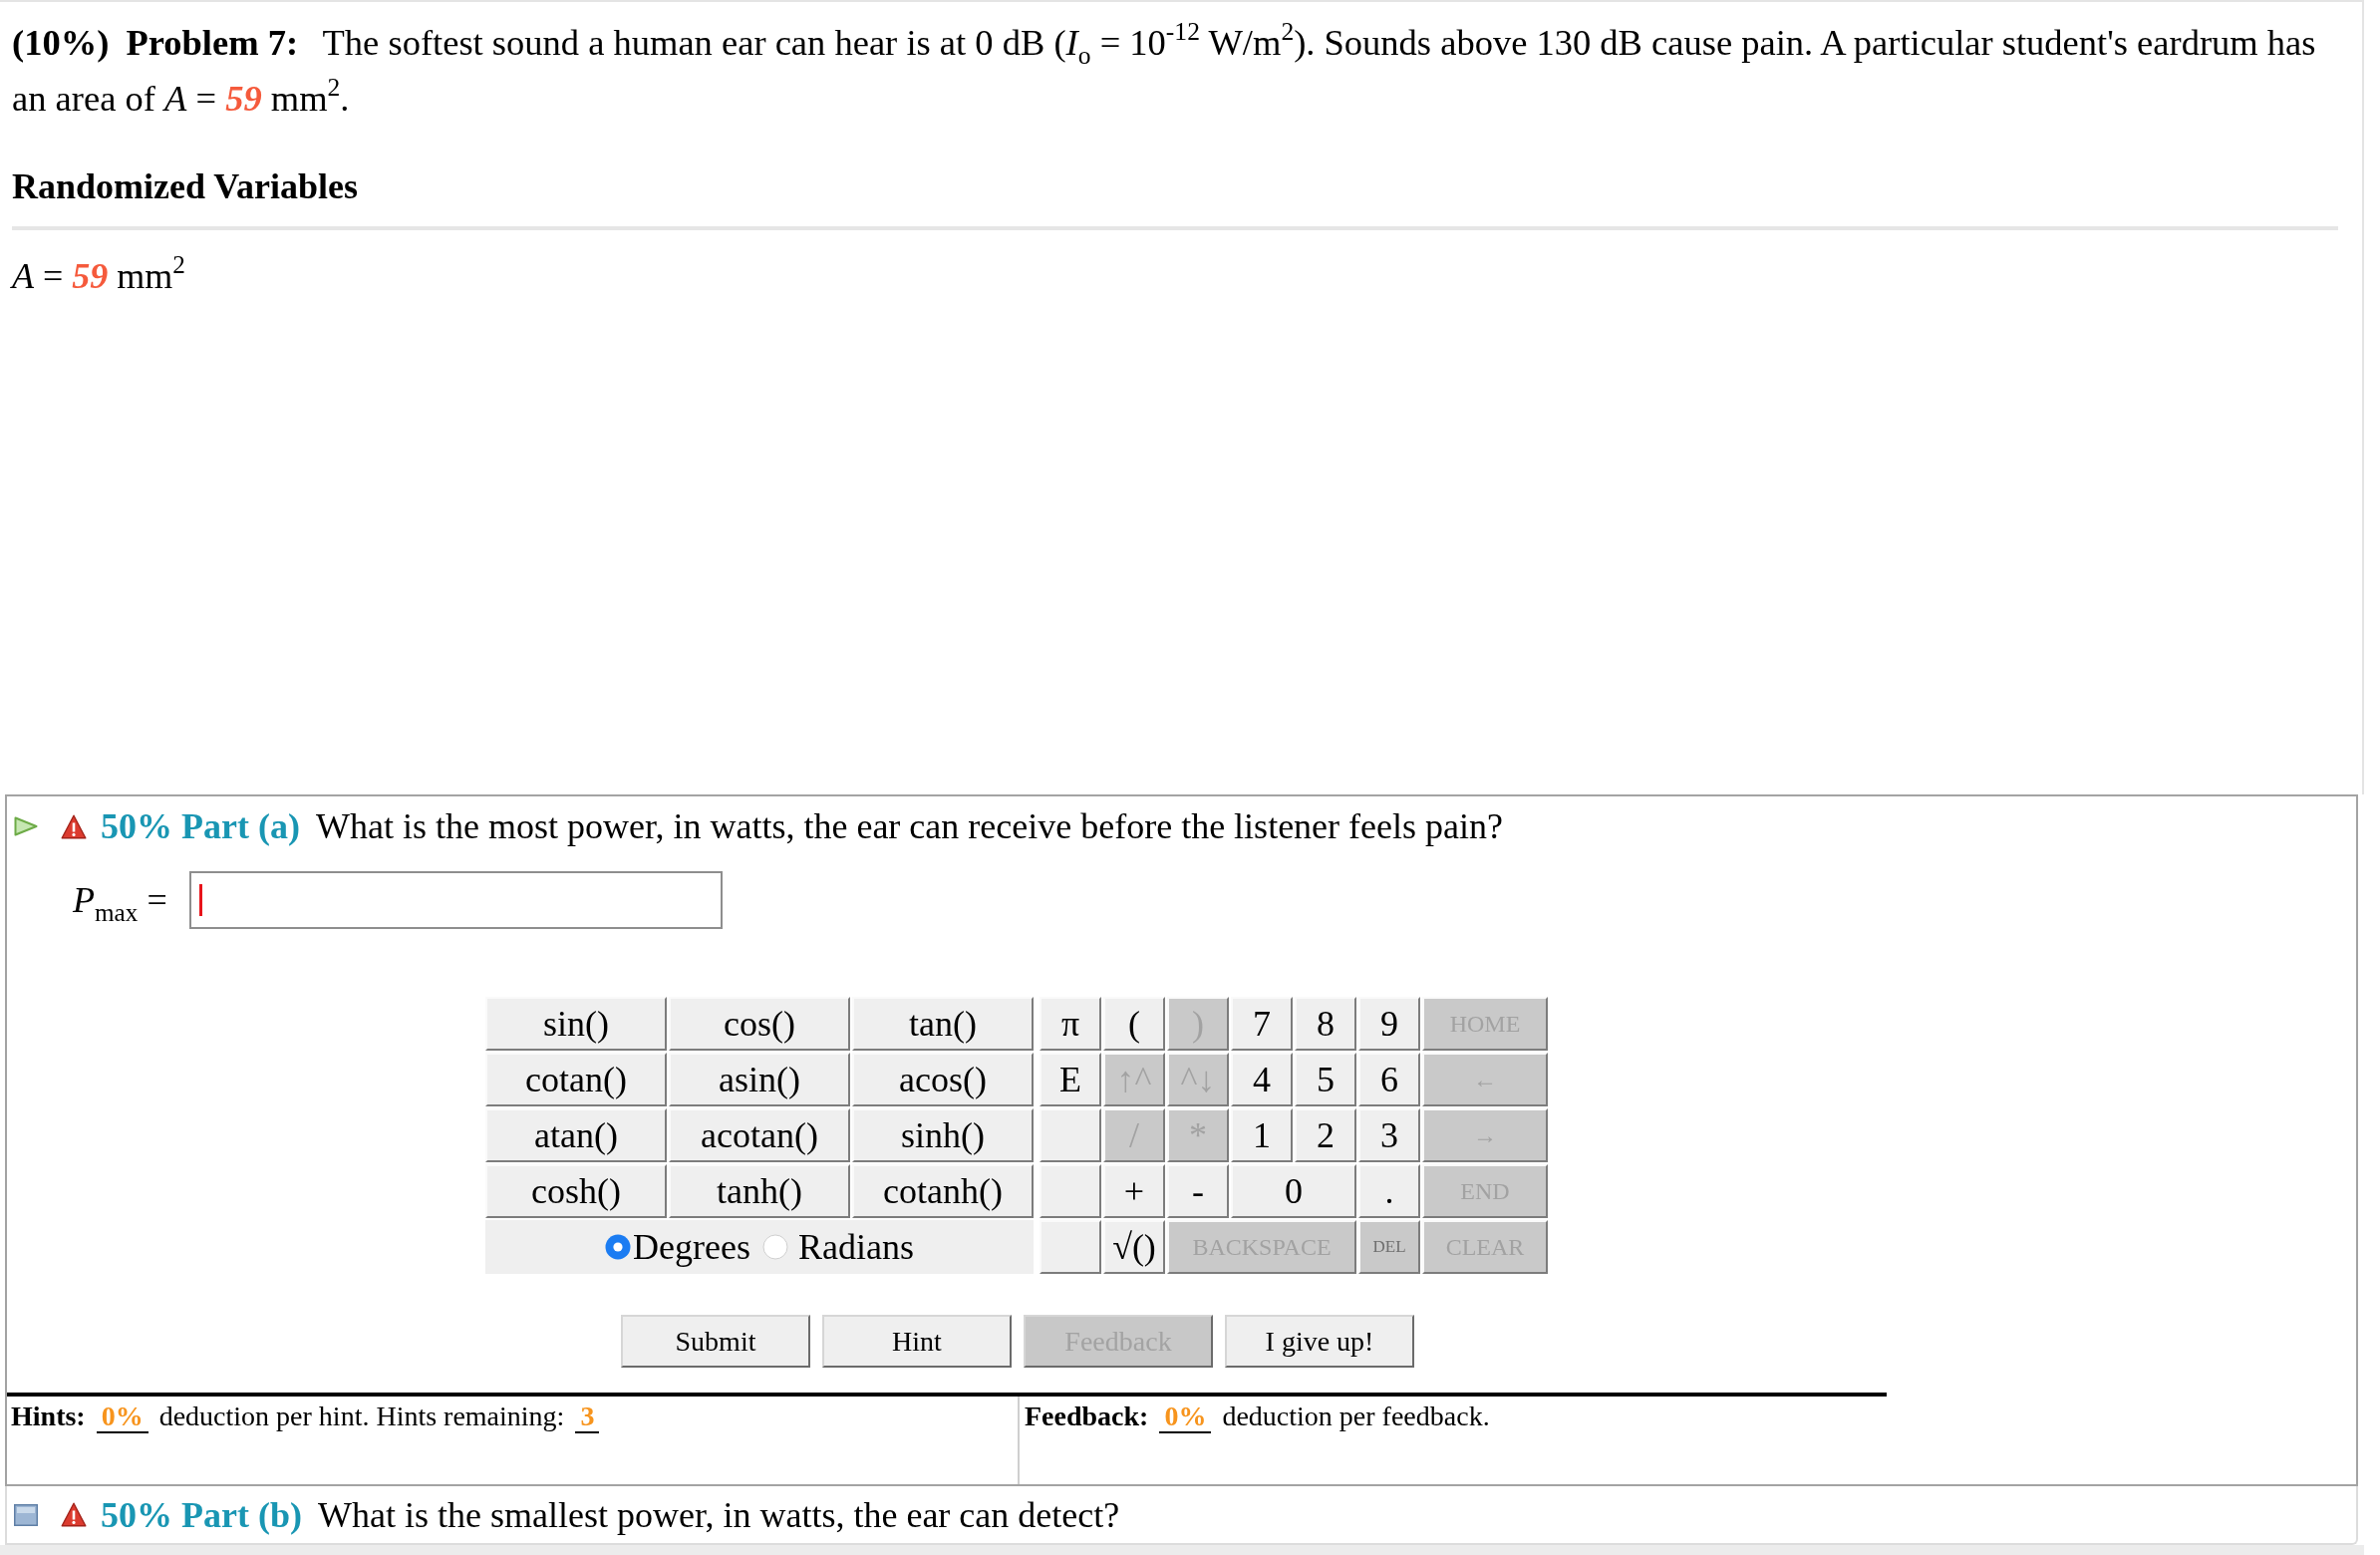 This screenshot has height=1555, width=2380. I want to click on function-key: sin(), so click(576, 1024).